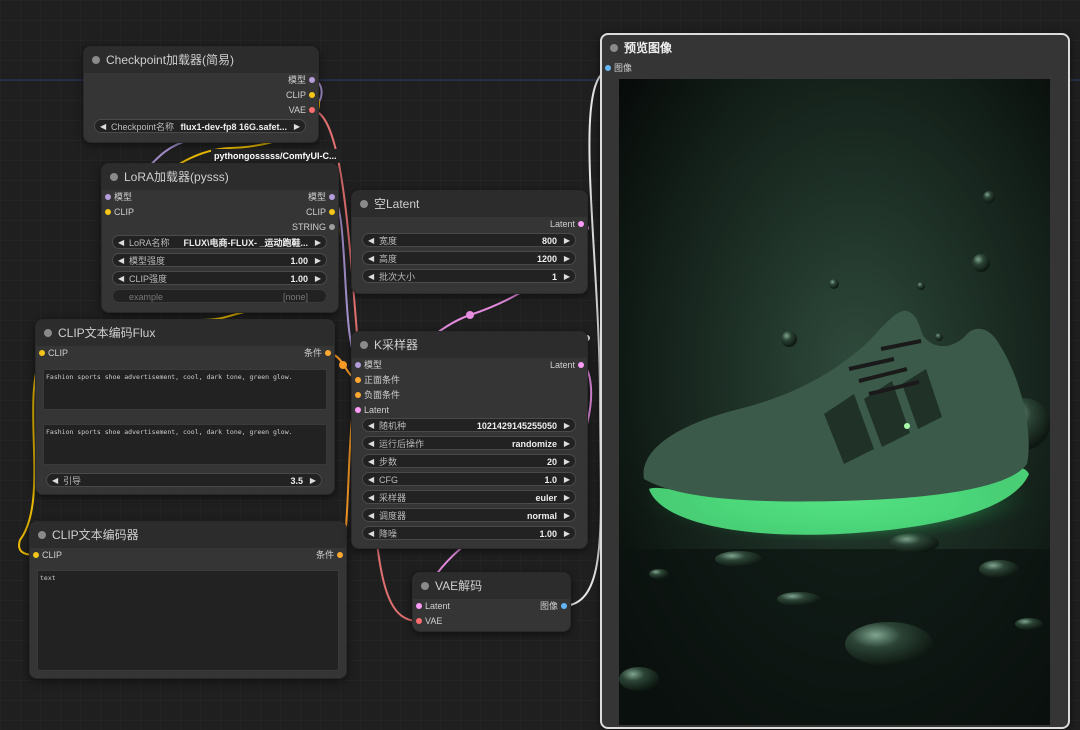 The width and height of the screenshot is (1080, 730). I want to click on node-title-bar: 空Latent, so click(469, 204).